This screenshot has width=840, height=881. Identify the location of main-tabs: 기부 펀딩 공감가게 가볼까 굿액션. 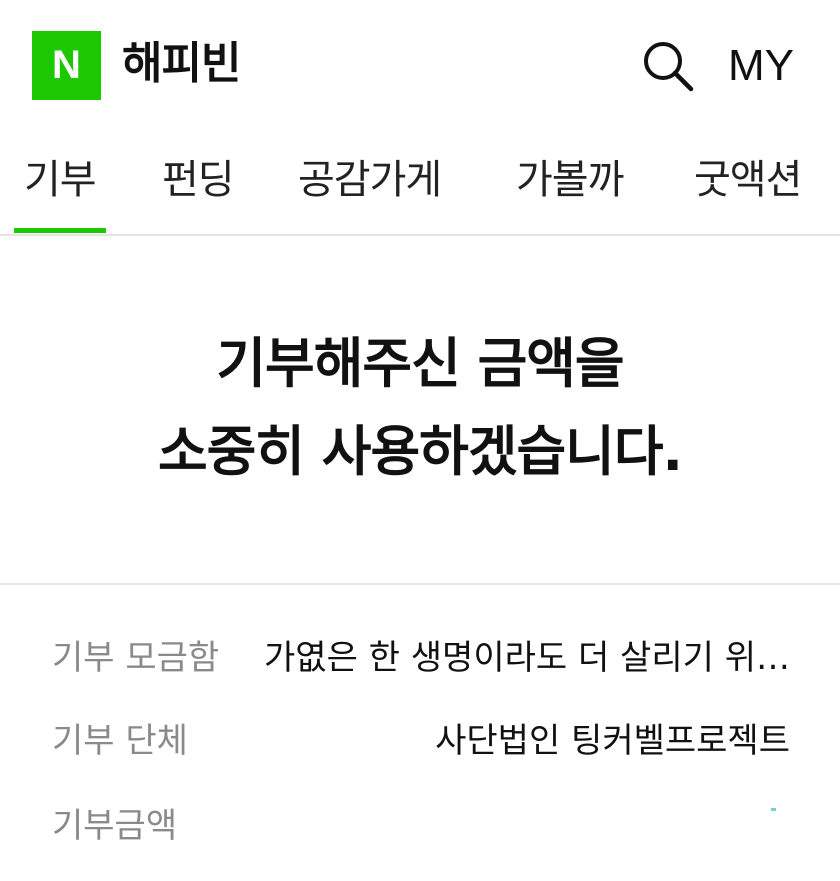
(420, 188).